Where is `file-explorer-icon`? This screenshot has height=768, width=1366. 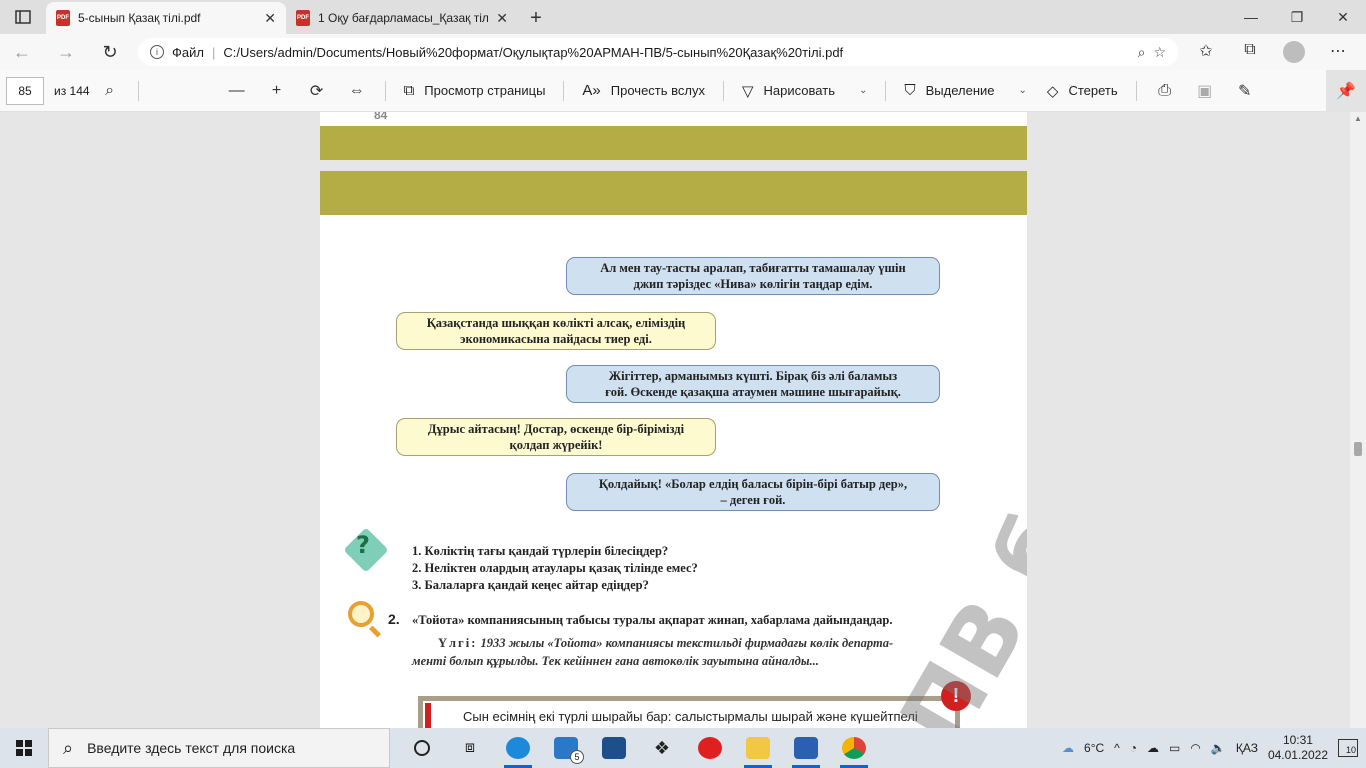
file-explorer-icon is located at coordinates (758, 748).